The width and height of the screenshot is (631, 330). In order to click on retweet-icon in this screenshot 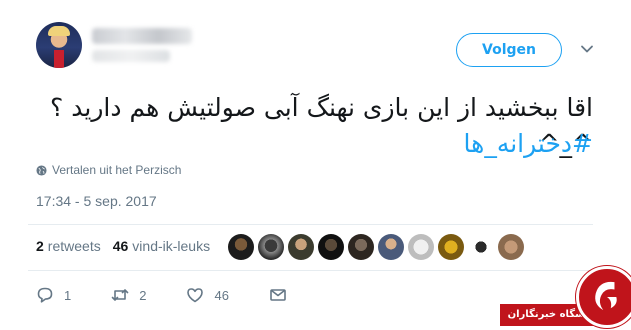, I will do `click(120, 295)`.